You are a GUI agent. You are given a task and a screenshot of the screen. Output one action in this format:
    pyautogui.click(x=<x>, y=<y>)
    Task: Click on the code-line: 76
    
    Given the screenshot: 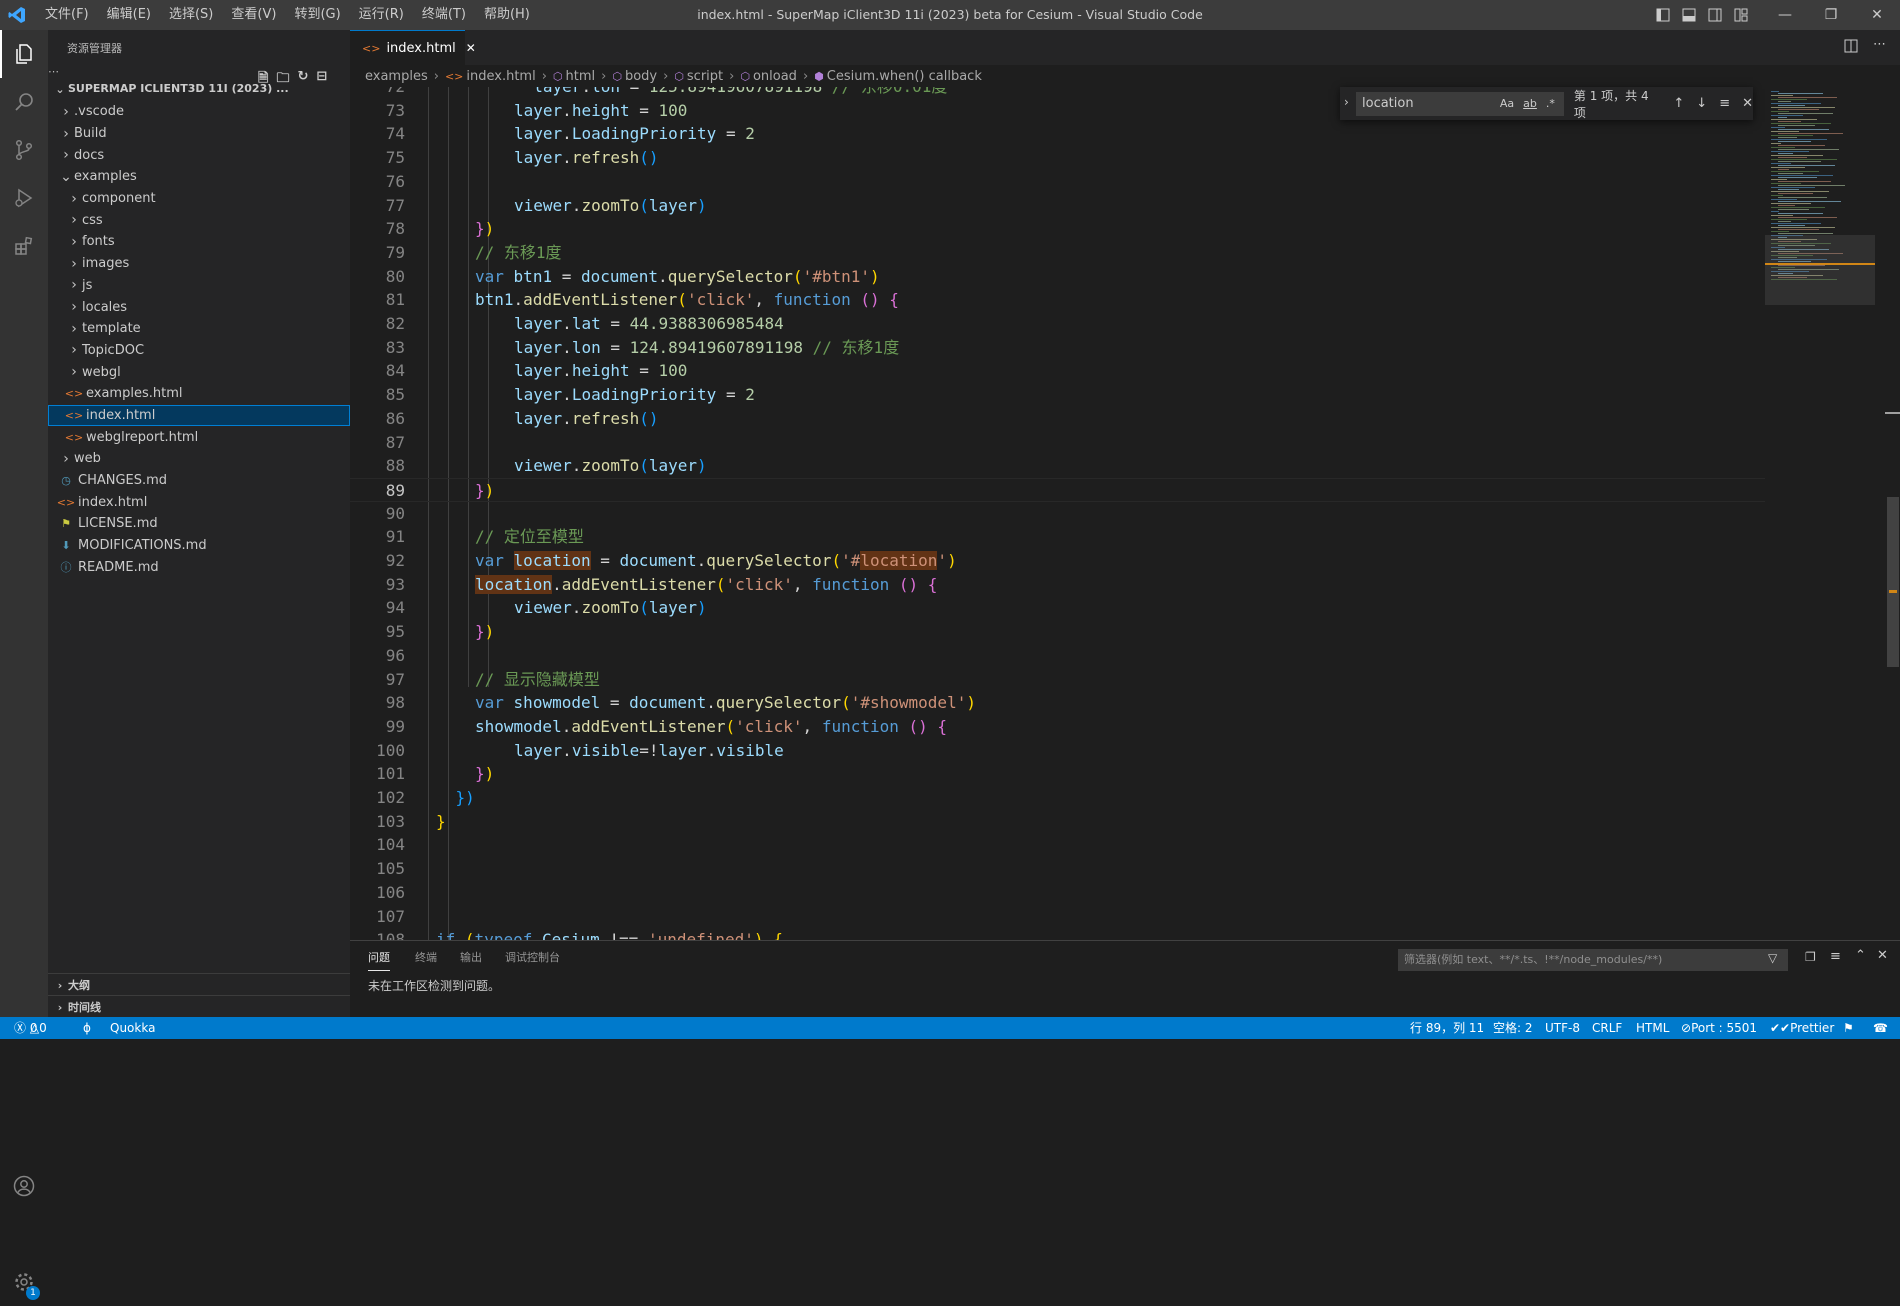 What is the action you would take?
    pyautogui.click(x=1057, y=182)
    